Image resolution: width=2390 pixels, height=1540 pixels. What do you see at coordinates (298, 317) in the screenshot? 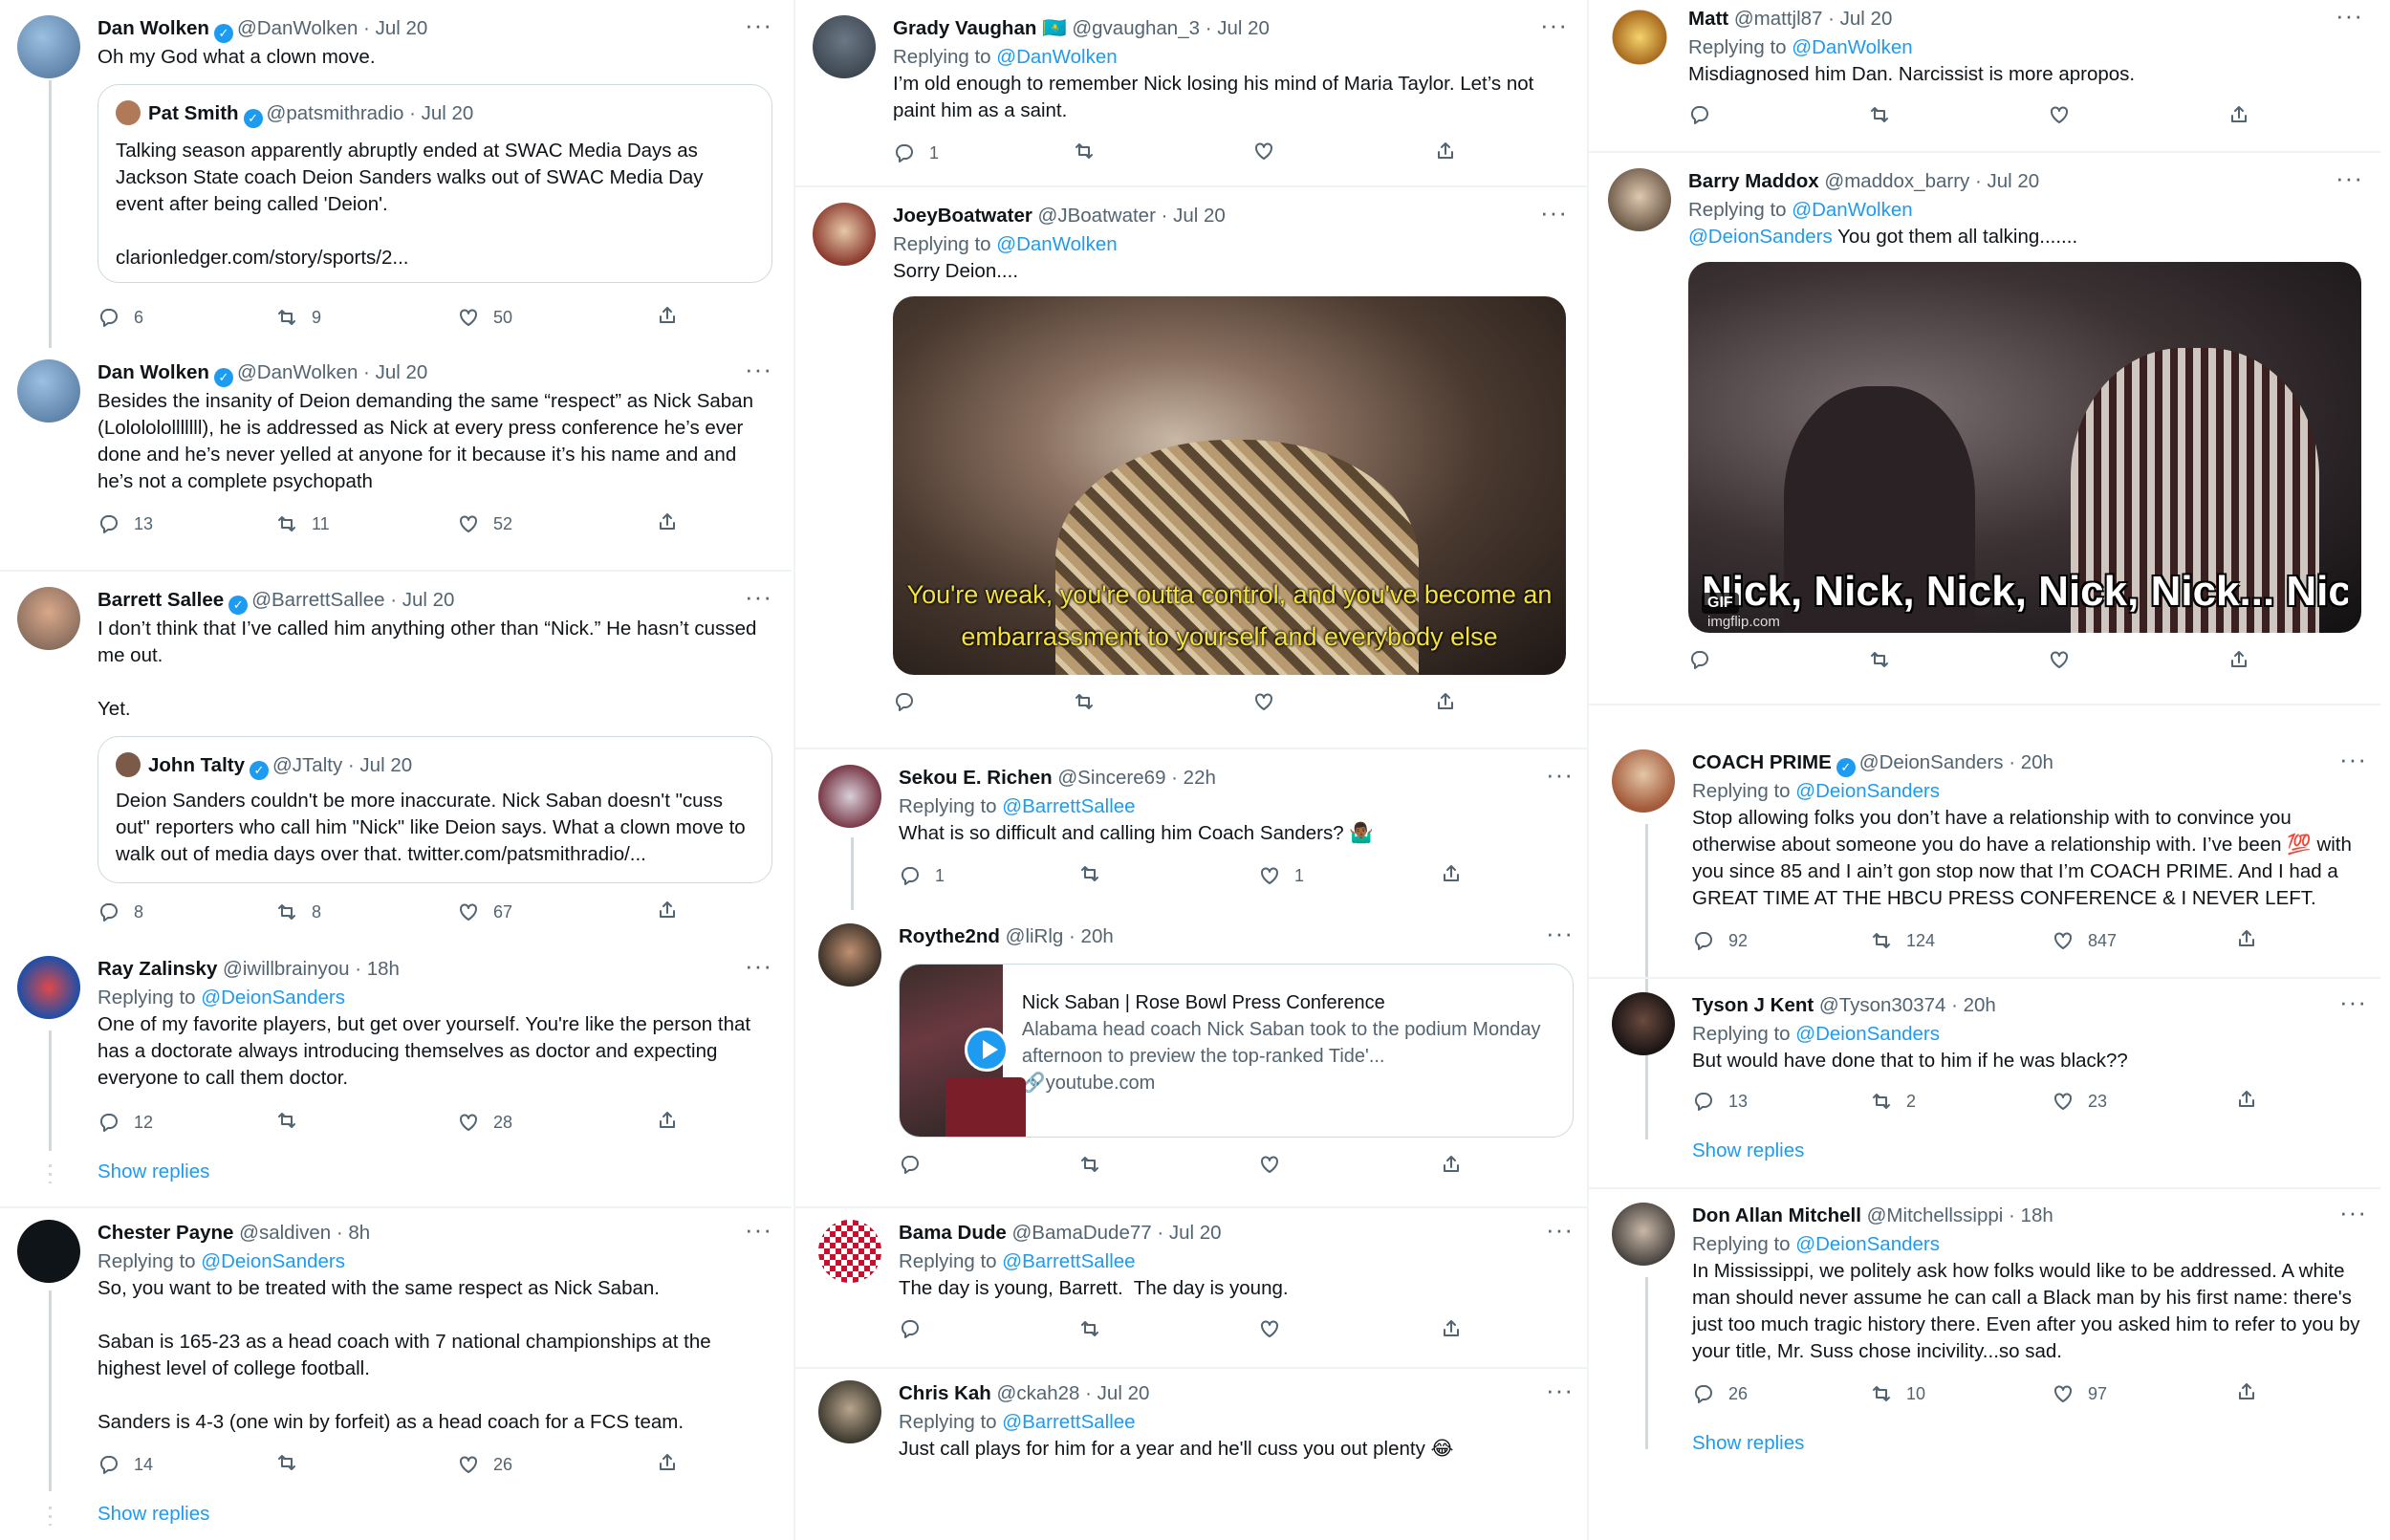
I see `retweet-button: 9` at bounding box center [298, 317].